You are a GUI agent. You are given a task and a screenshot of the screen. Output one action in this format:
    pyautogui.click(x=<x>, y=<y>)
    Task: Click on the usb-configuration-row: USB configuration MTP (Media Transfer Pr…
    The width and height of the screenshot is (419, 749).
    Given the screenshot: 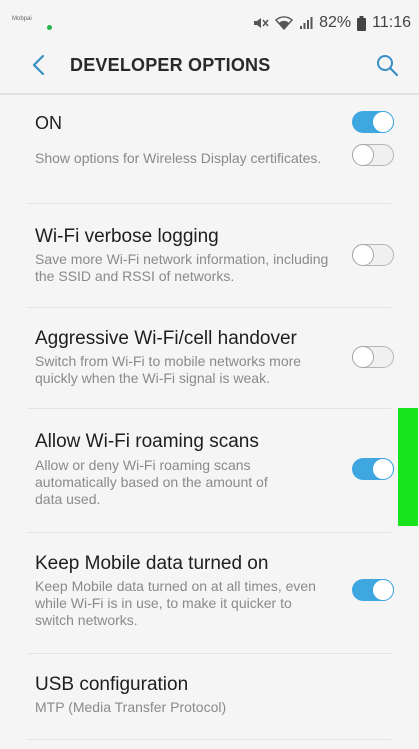 What is the action you would take?
    pyautogui.click(x=209, y=696)
    